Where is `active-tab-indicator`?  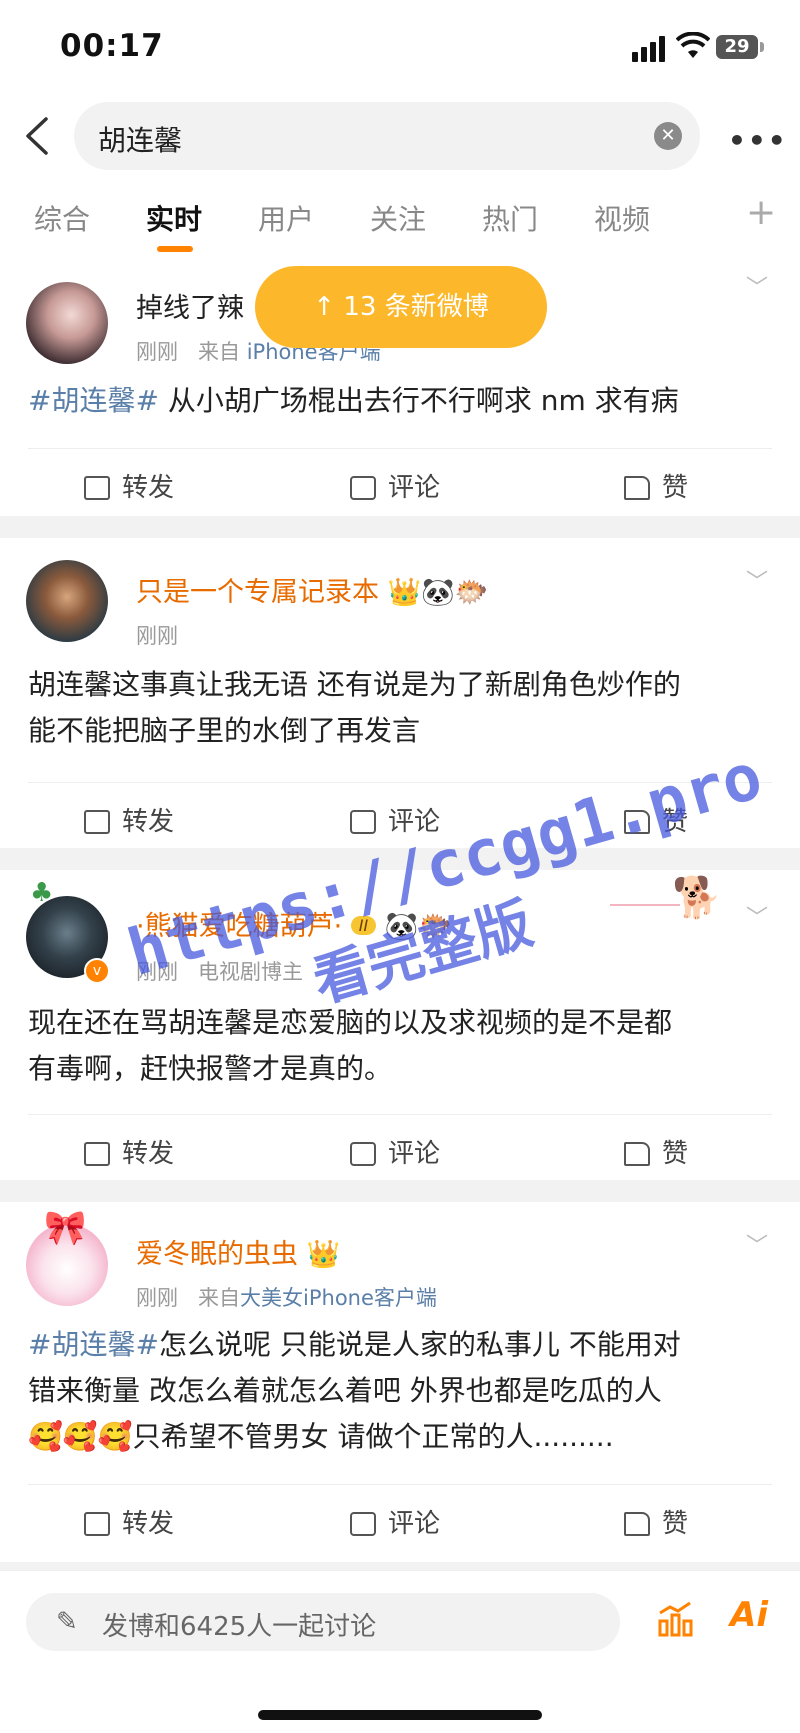 active-tab-indicator is located at coordinates (175, 249).